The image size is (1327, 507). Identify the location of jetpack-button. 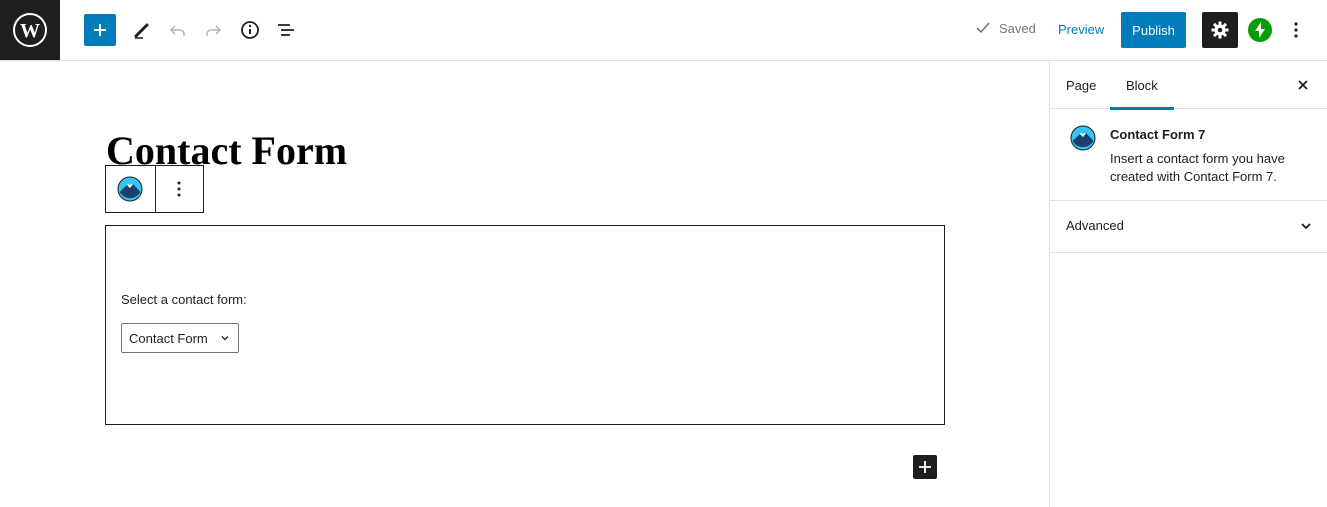
(1260, 30).